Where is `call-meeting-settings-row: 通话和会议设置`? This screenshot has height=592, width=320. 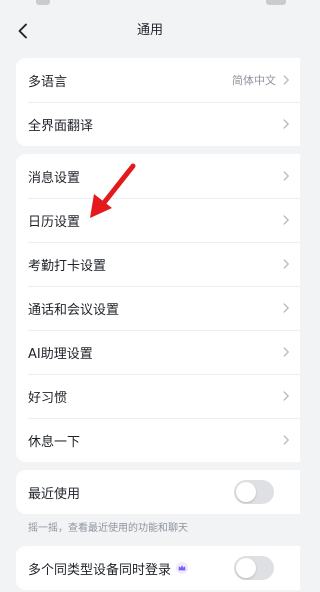 call-meeting-settings-row: 通话和会议设置 is located at coordinates (158, 308).